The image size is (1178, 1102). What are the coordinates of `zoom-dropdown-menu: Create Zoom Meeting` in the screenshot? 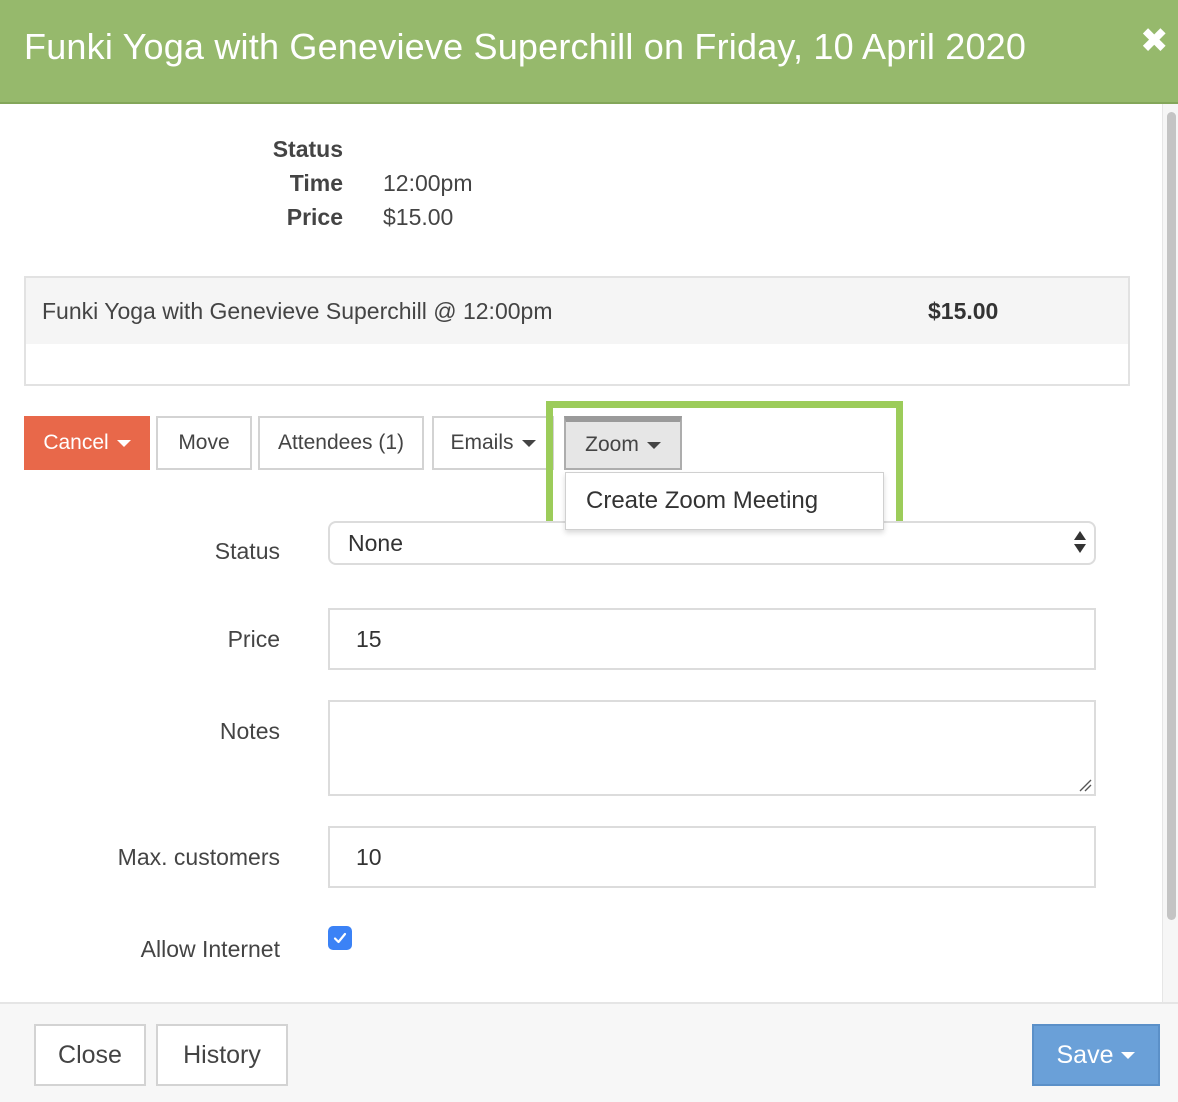 It's located at (724, 501).